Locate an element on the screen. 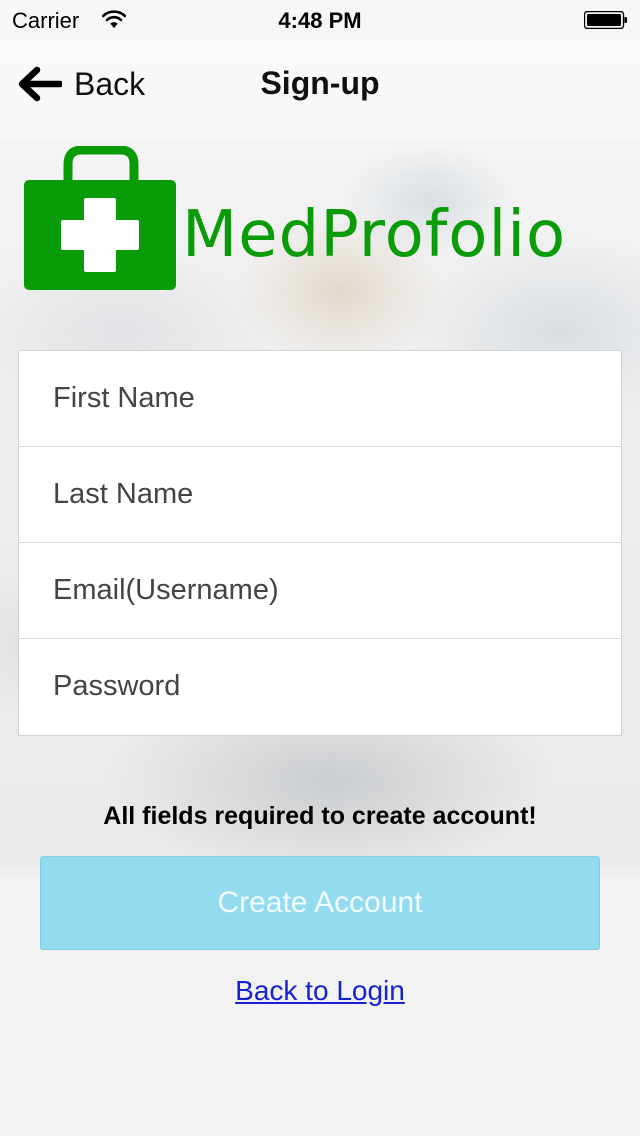 This screenshot has height=1136, width=640. email-row is located at coordinates (320, 591).